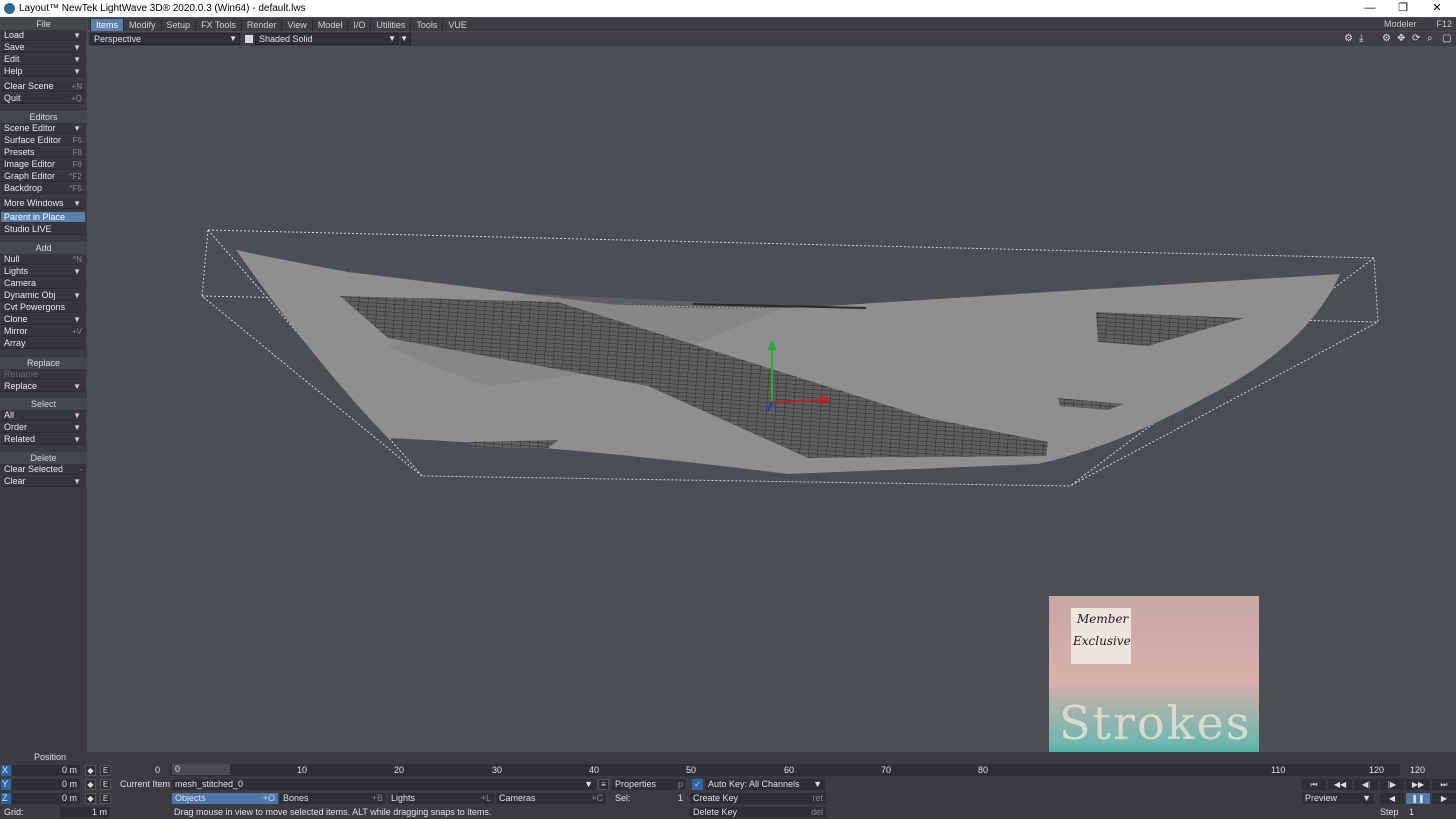 This screenshot has width=1456, height=819. What do you see at coordinates (43, 427) in the screenshot?
I see `select-order-button: Order ▼` at bounding box center [43, 427].